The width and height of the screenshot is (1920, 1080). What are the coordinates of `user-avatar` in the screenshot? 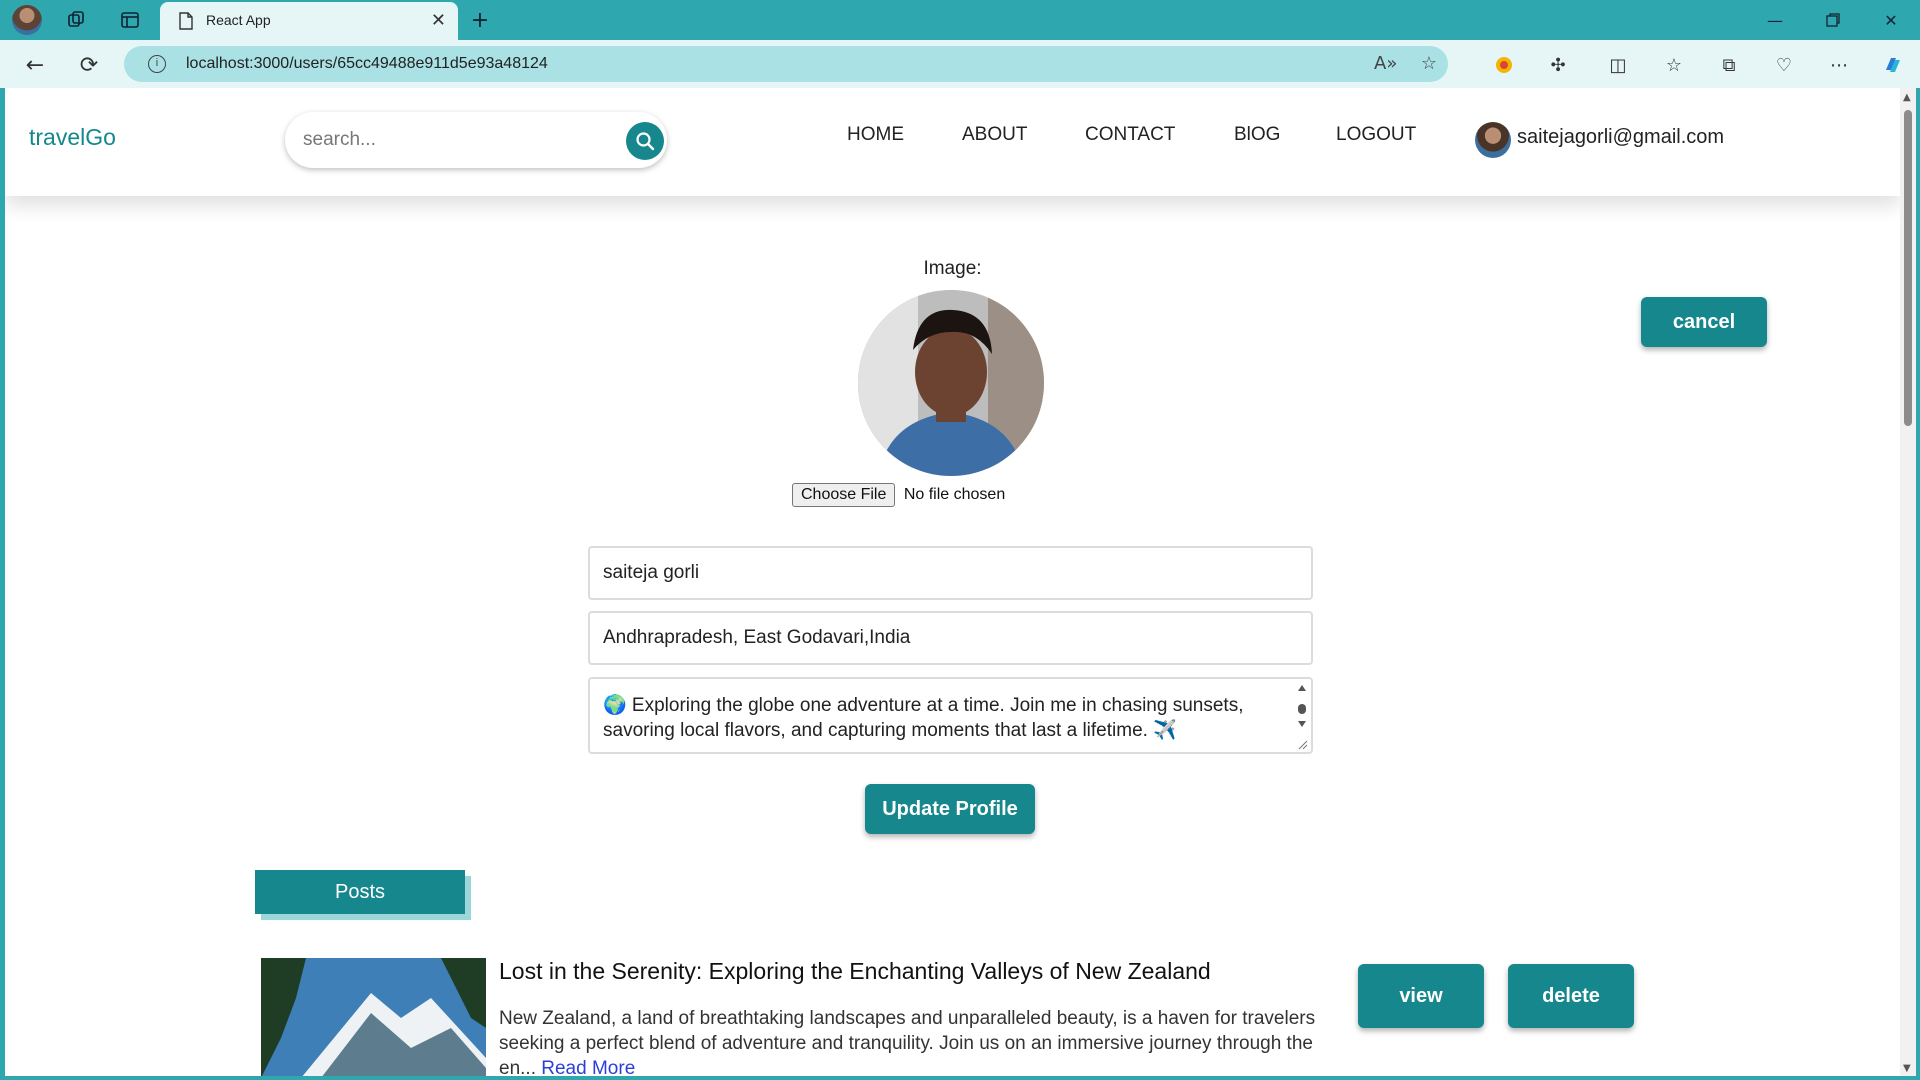 It's located at (1493, 140).